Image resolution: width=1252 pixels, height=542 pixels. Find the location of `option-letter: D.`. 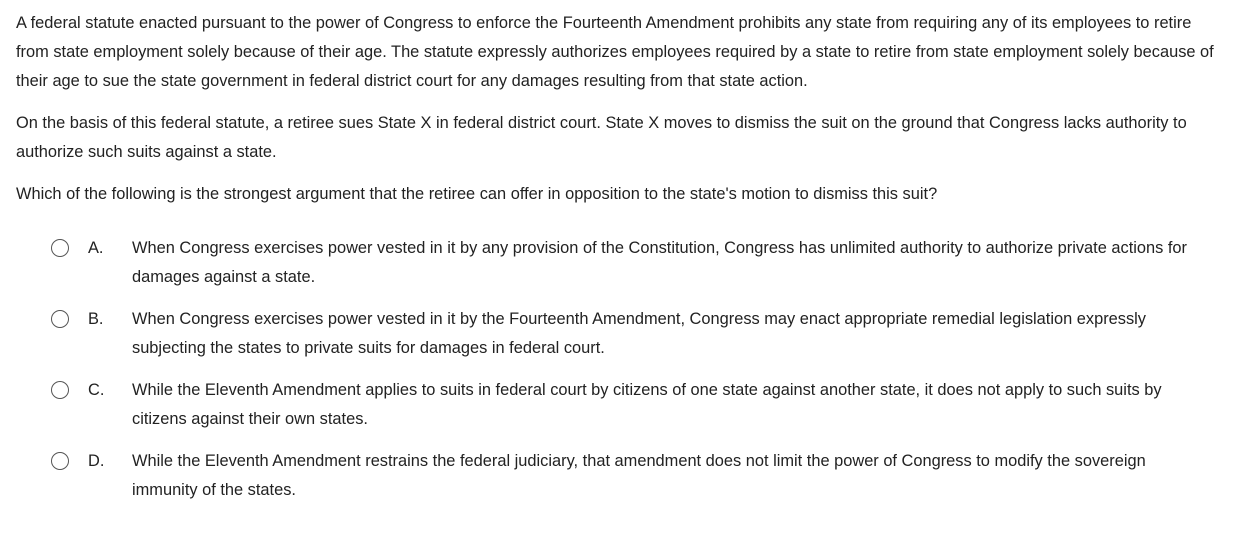

option-letter: D. is located at coordinates (96, 461).